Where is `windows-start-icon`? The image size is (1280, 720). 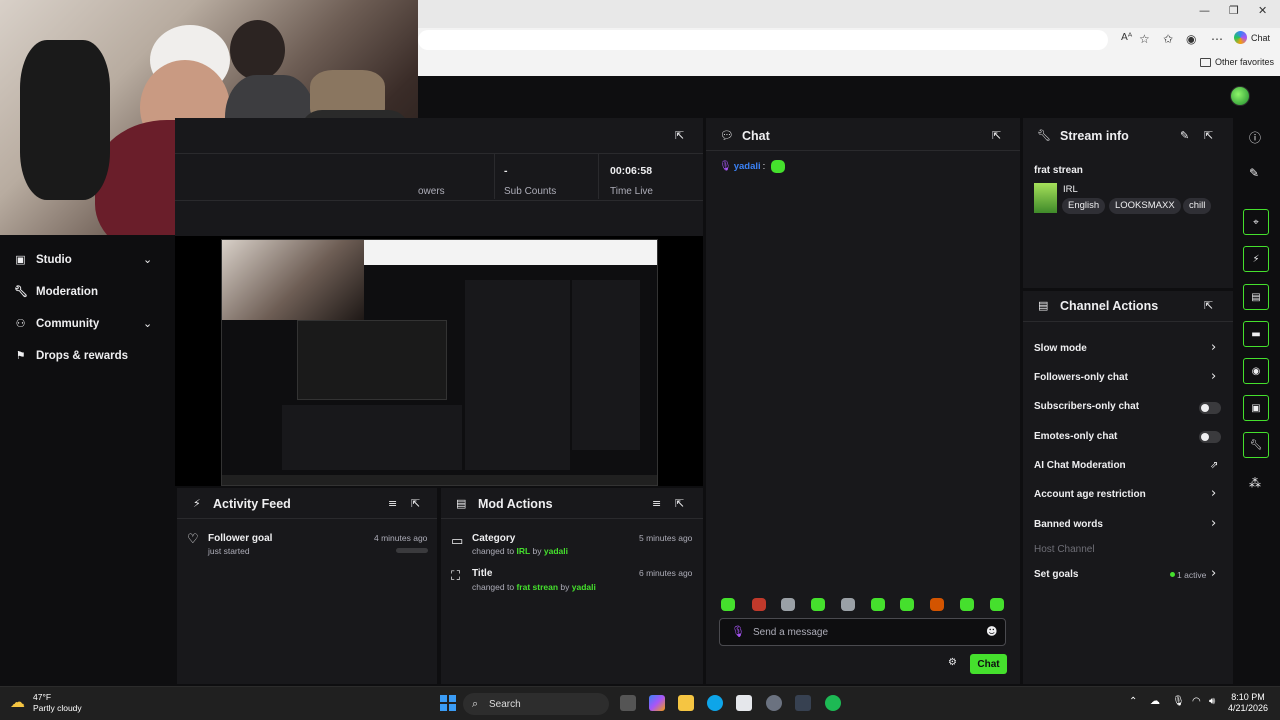
windows-start-icon is located at coordinates (448, 703).